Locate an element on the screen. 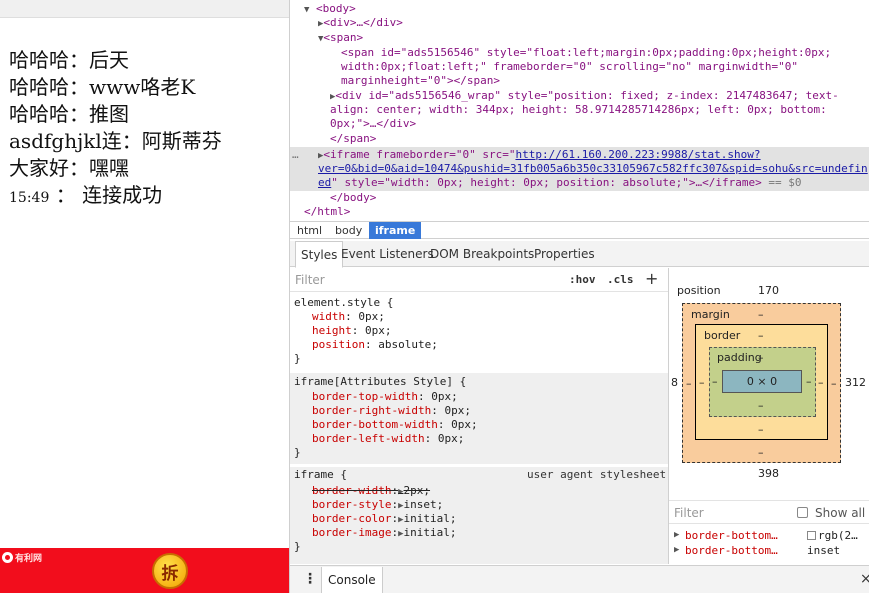 The width and height of the screenshot is (869, 593). message-text: 哈哈哈：www咯老K is located at coordinates (102, 87).